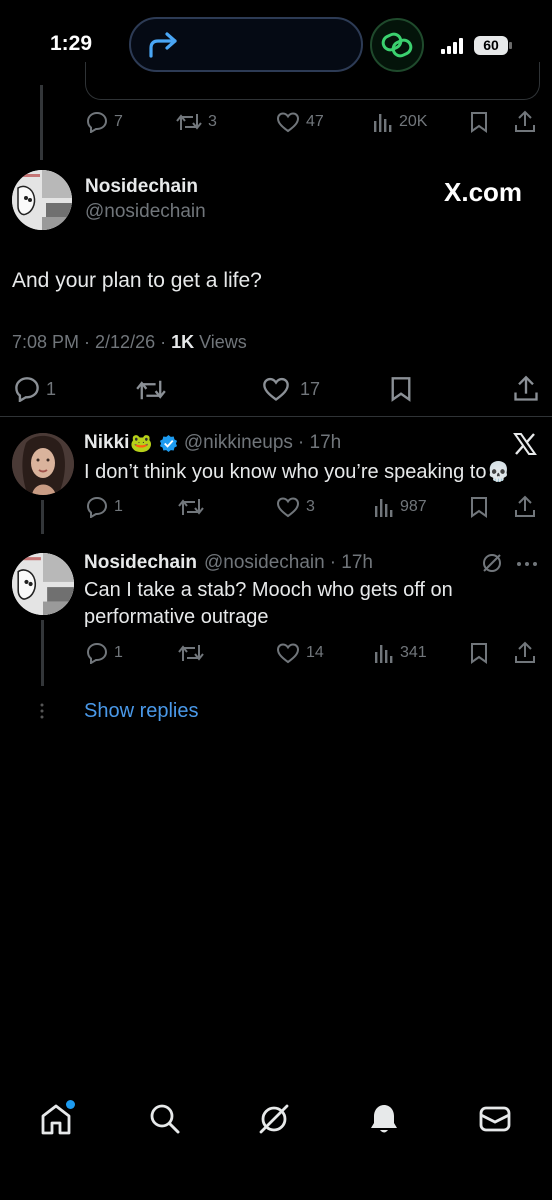  I want to click on reply-button: 7, so click(104, 122).